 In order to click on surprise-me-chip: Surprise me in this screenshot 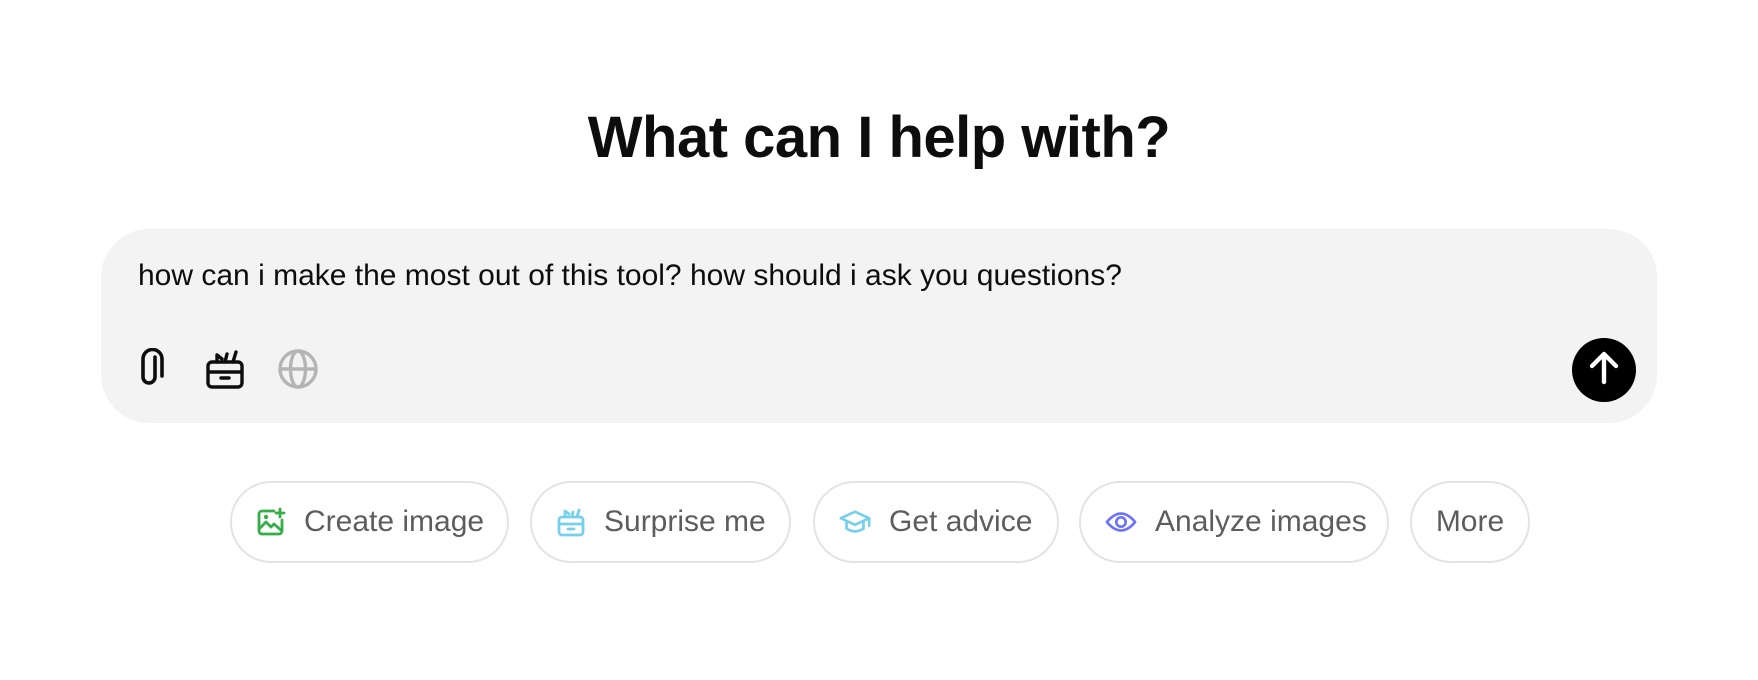, I will do `click(660, 522)`.